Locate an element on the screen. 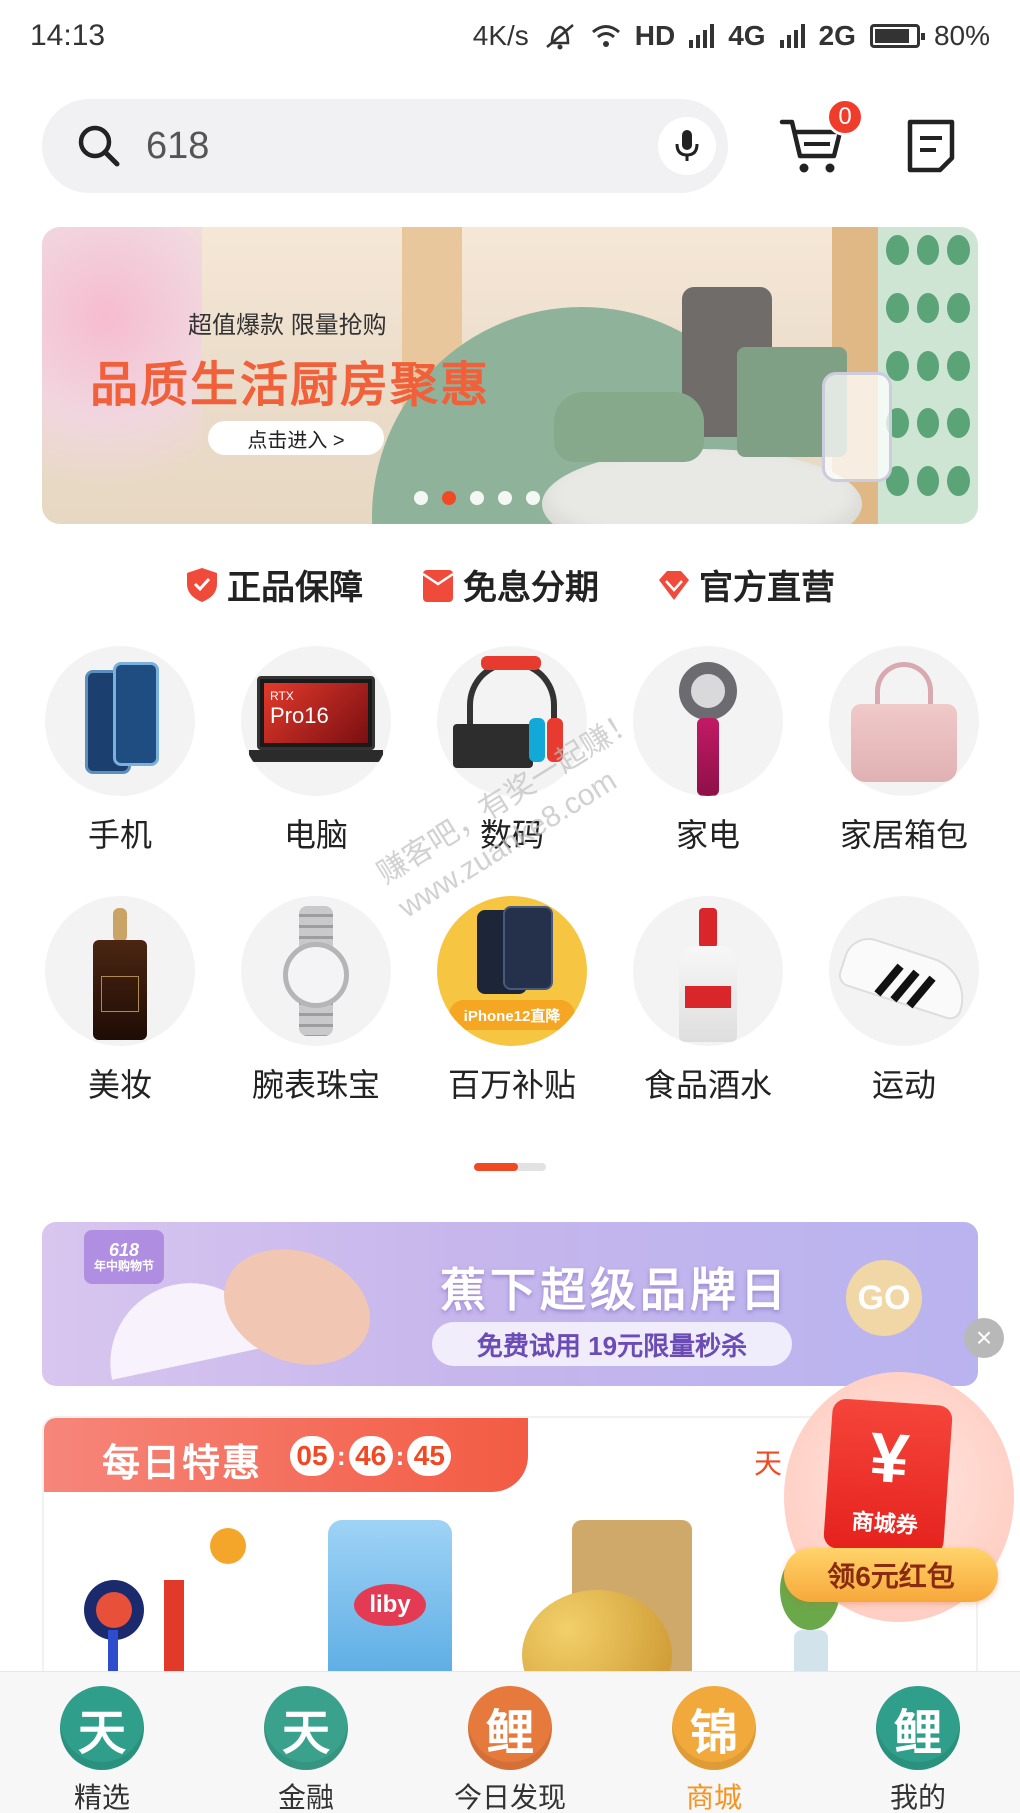  search-row: 618 0 is located at coordinates (512, 146).